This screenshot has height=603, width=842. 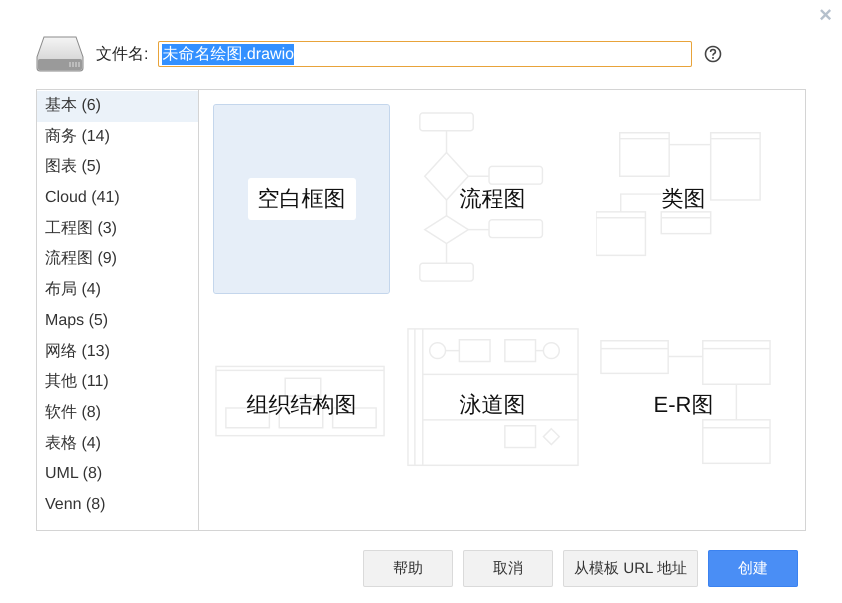 What do you see at coordinates (117, 137) in the screenshot?
I see `category-item: 商务 (14)` at bounding box center [117, 137].